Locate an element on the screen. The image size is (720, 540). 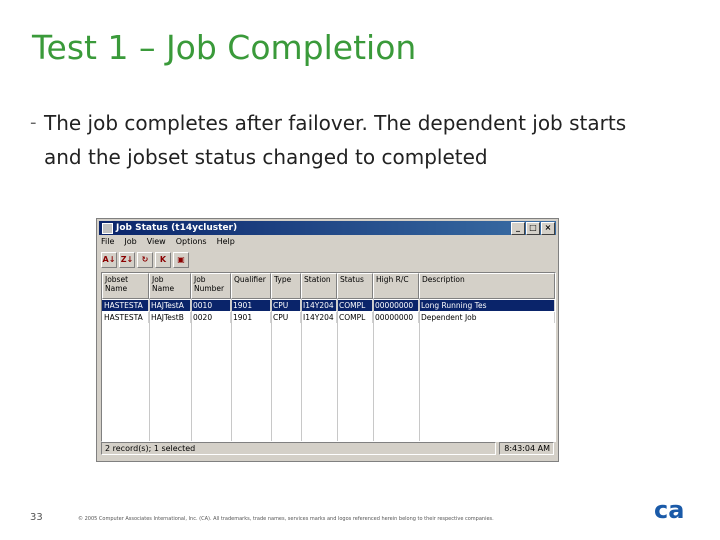
cell-number: 0020 is located at coordinates (211, 317).